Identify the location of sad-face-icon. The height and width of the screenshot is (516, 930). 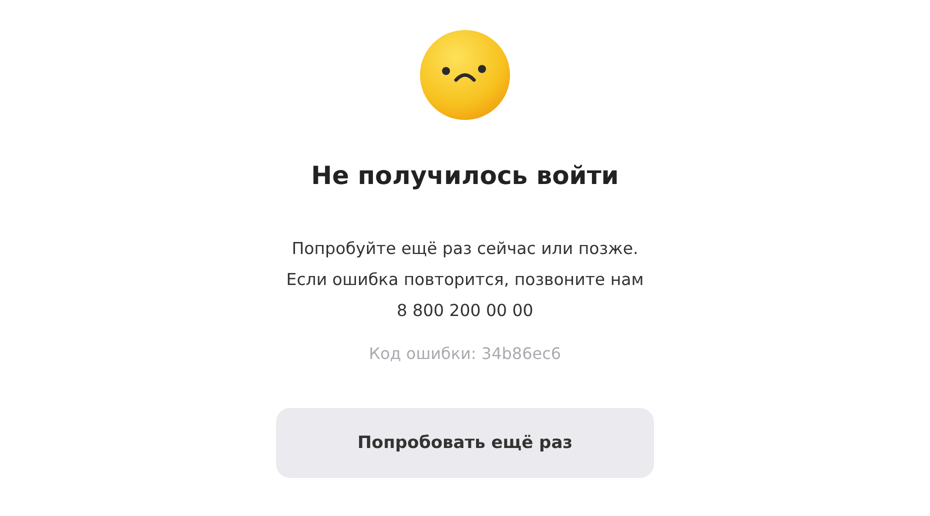
(465, 75).